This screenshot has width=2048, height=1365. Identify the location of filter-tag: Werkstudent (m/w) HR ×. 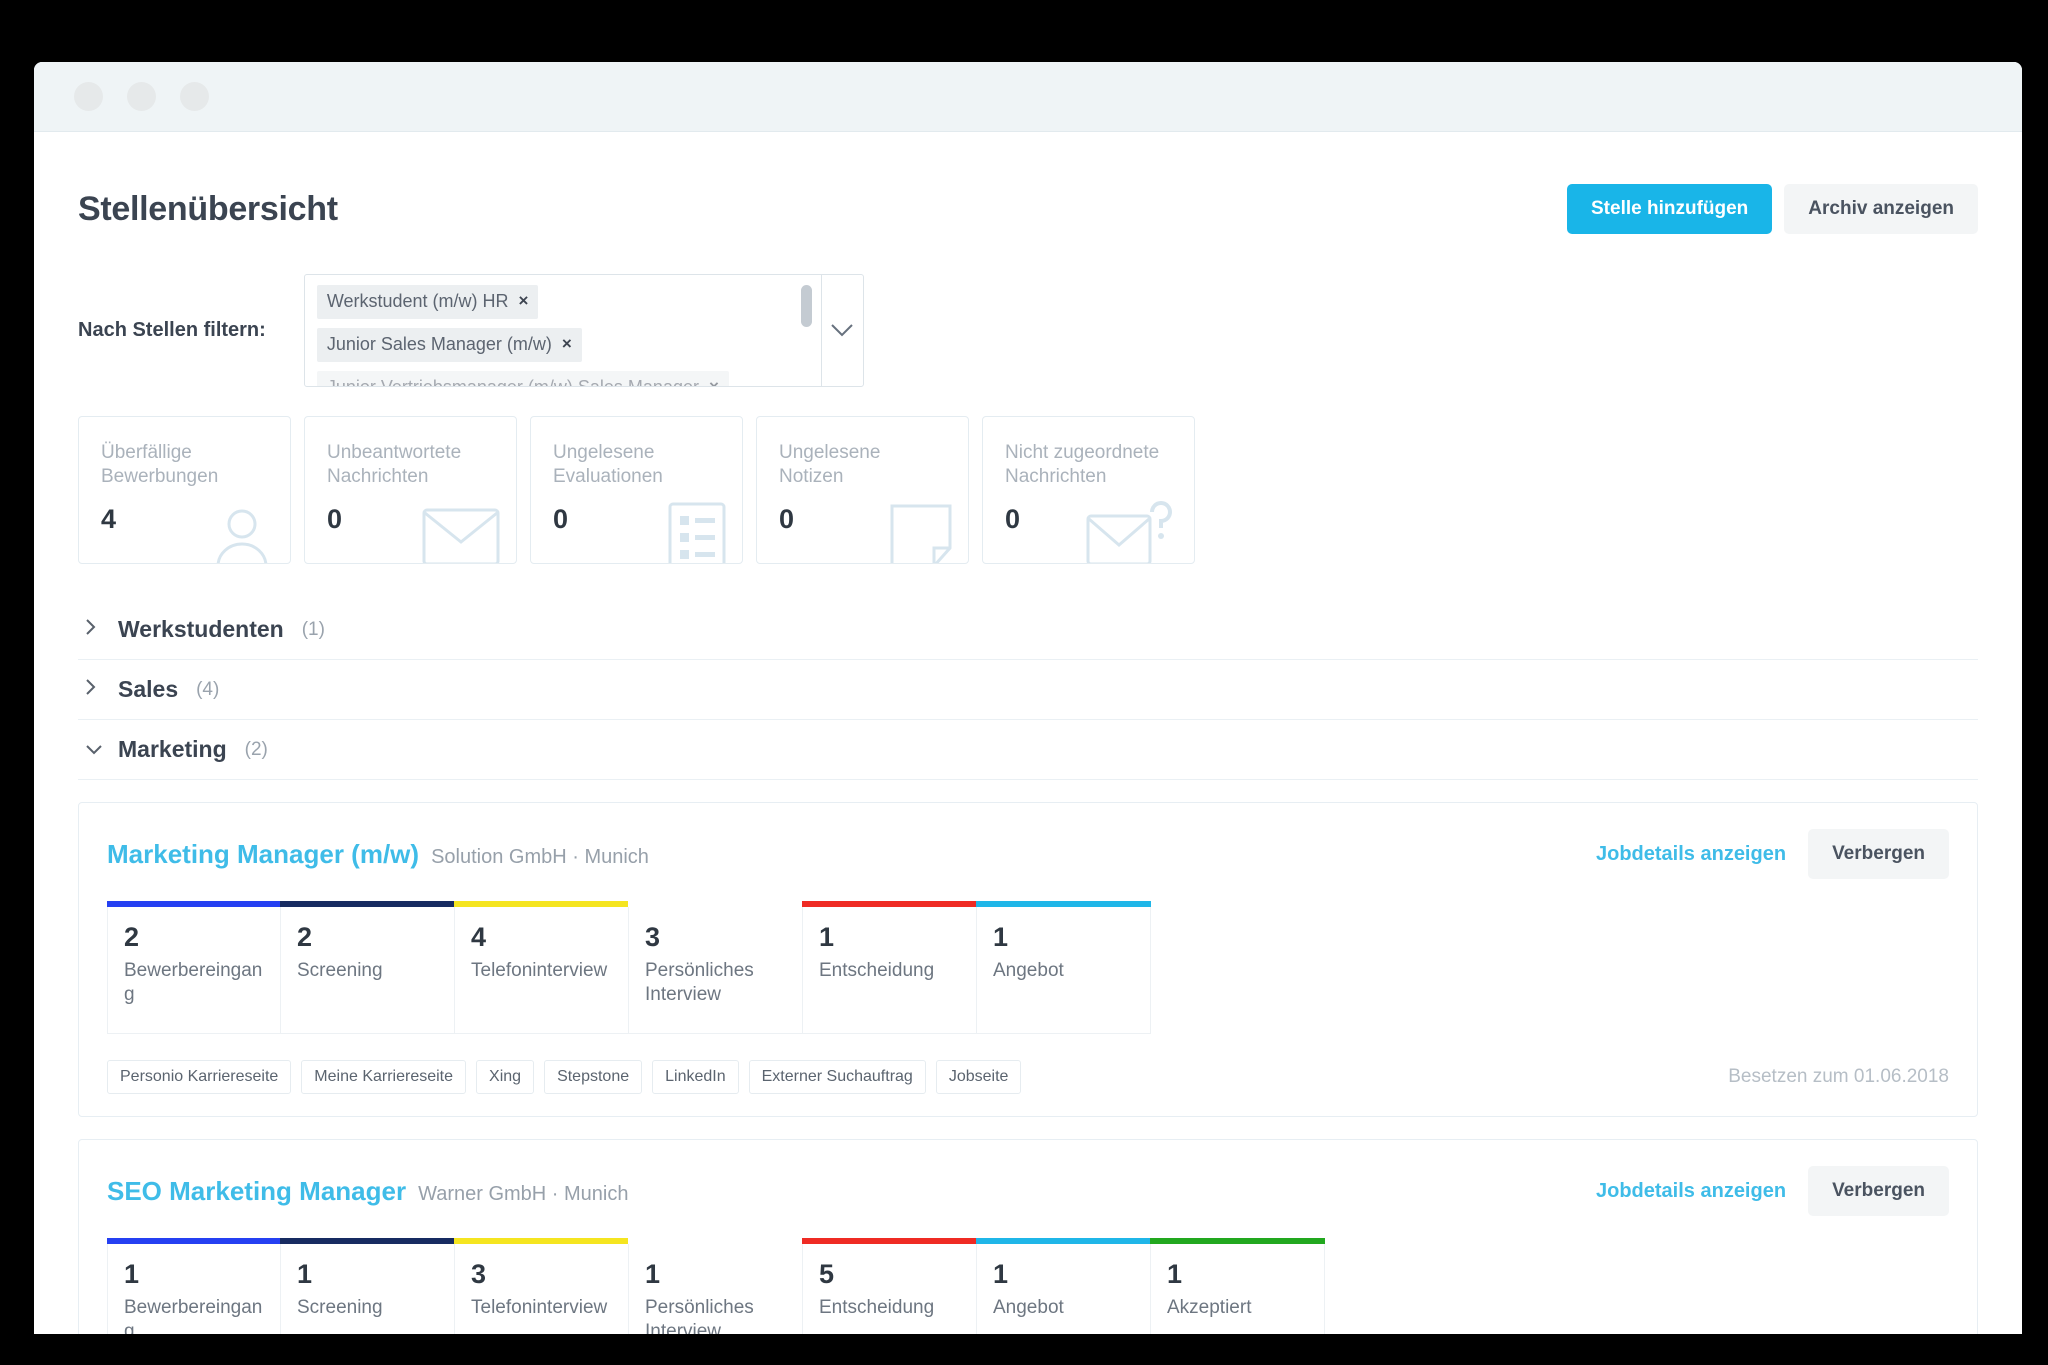
(427, 301).